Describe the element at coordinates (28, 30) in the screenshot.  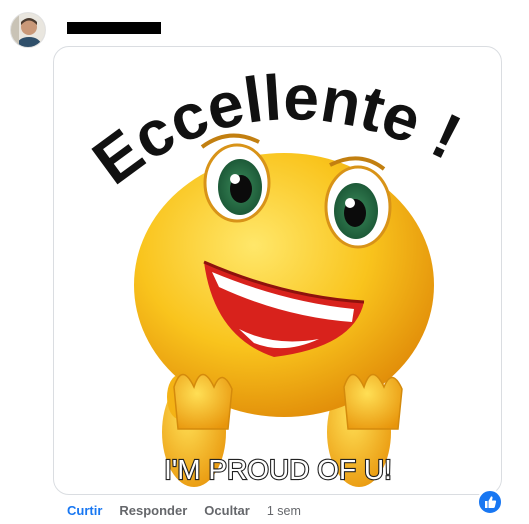
I see `avatar` at that location.